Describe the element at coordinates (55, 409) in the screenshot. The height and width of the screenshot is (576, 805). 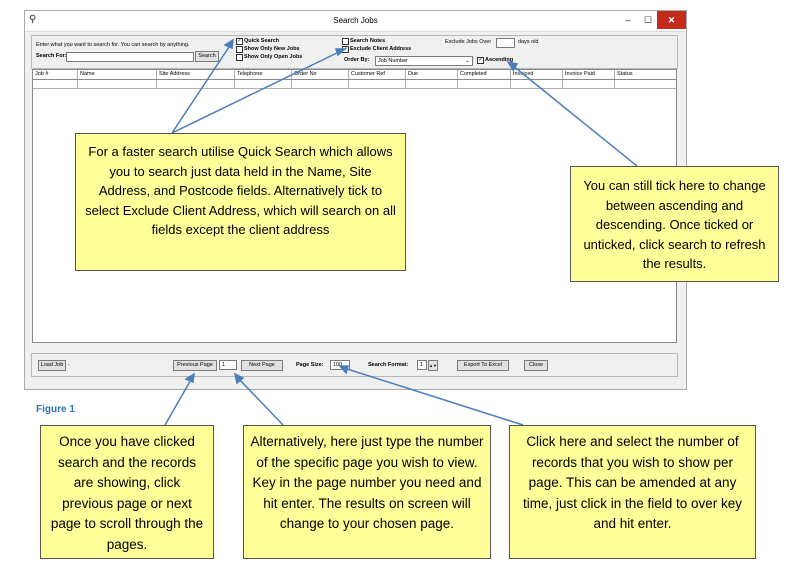
I see `figure-label: Figure 1` at that location.